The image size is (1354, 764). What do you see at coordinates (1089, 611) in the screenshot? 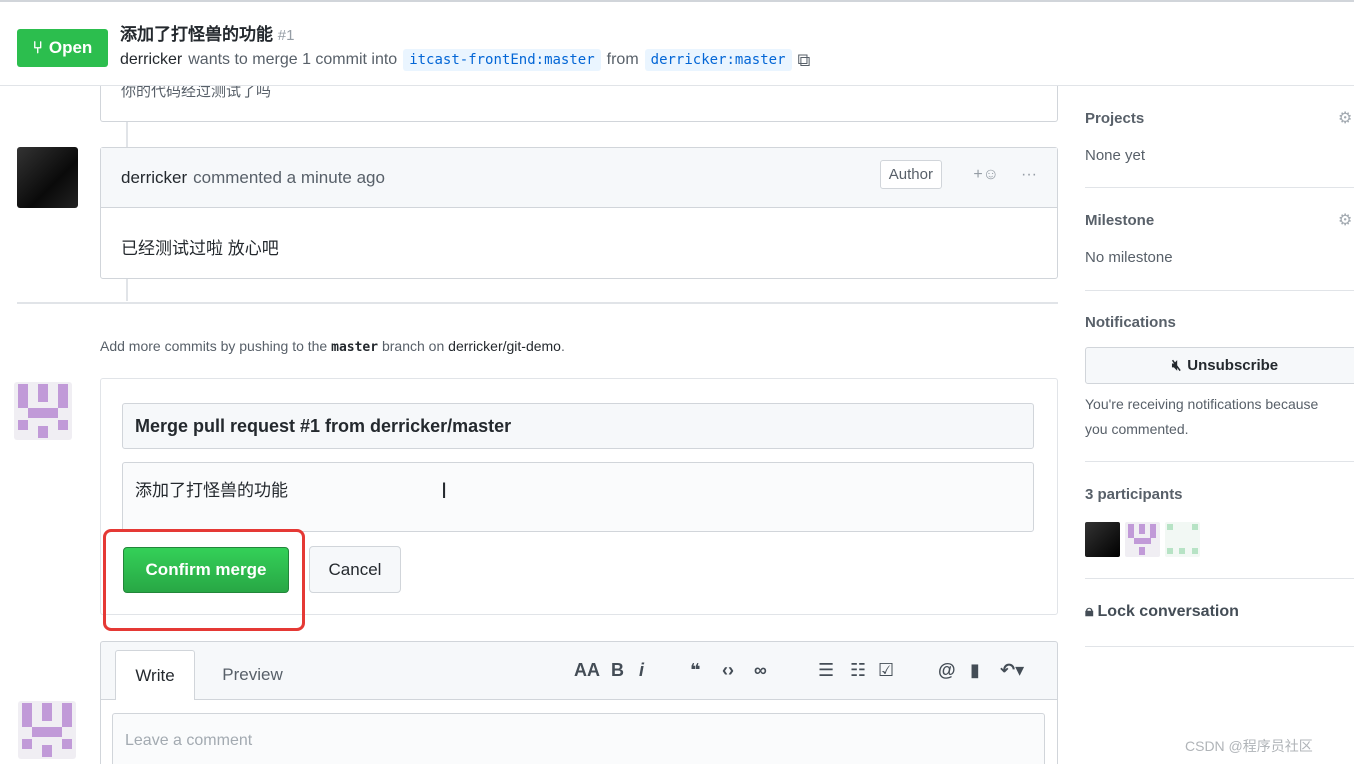
I see `lock-icon: 🔒︎` at bounding box center [1089, 611].